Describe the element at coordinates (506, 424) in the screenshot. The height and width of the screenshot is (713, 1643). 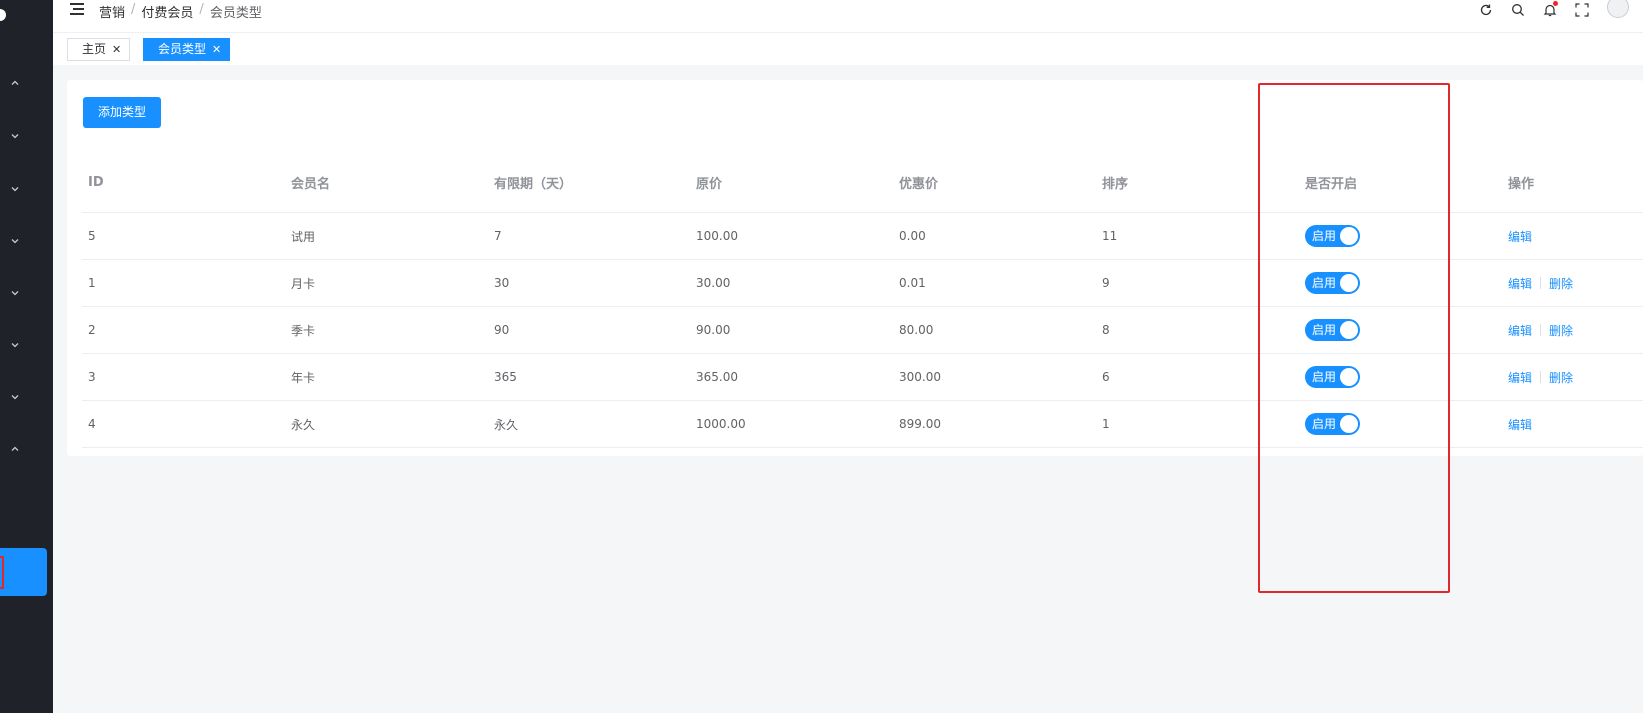
I see `cell-days: 永久` at that location.